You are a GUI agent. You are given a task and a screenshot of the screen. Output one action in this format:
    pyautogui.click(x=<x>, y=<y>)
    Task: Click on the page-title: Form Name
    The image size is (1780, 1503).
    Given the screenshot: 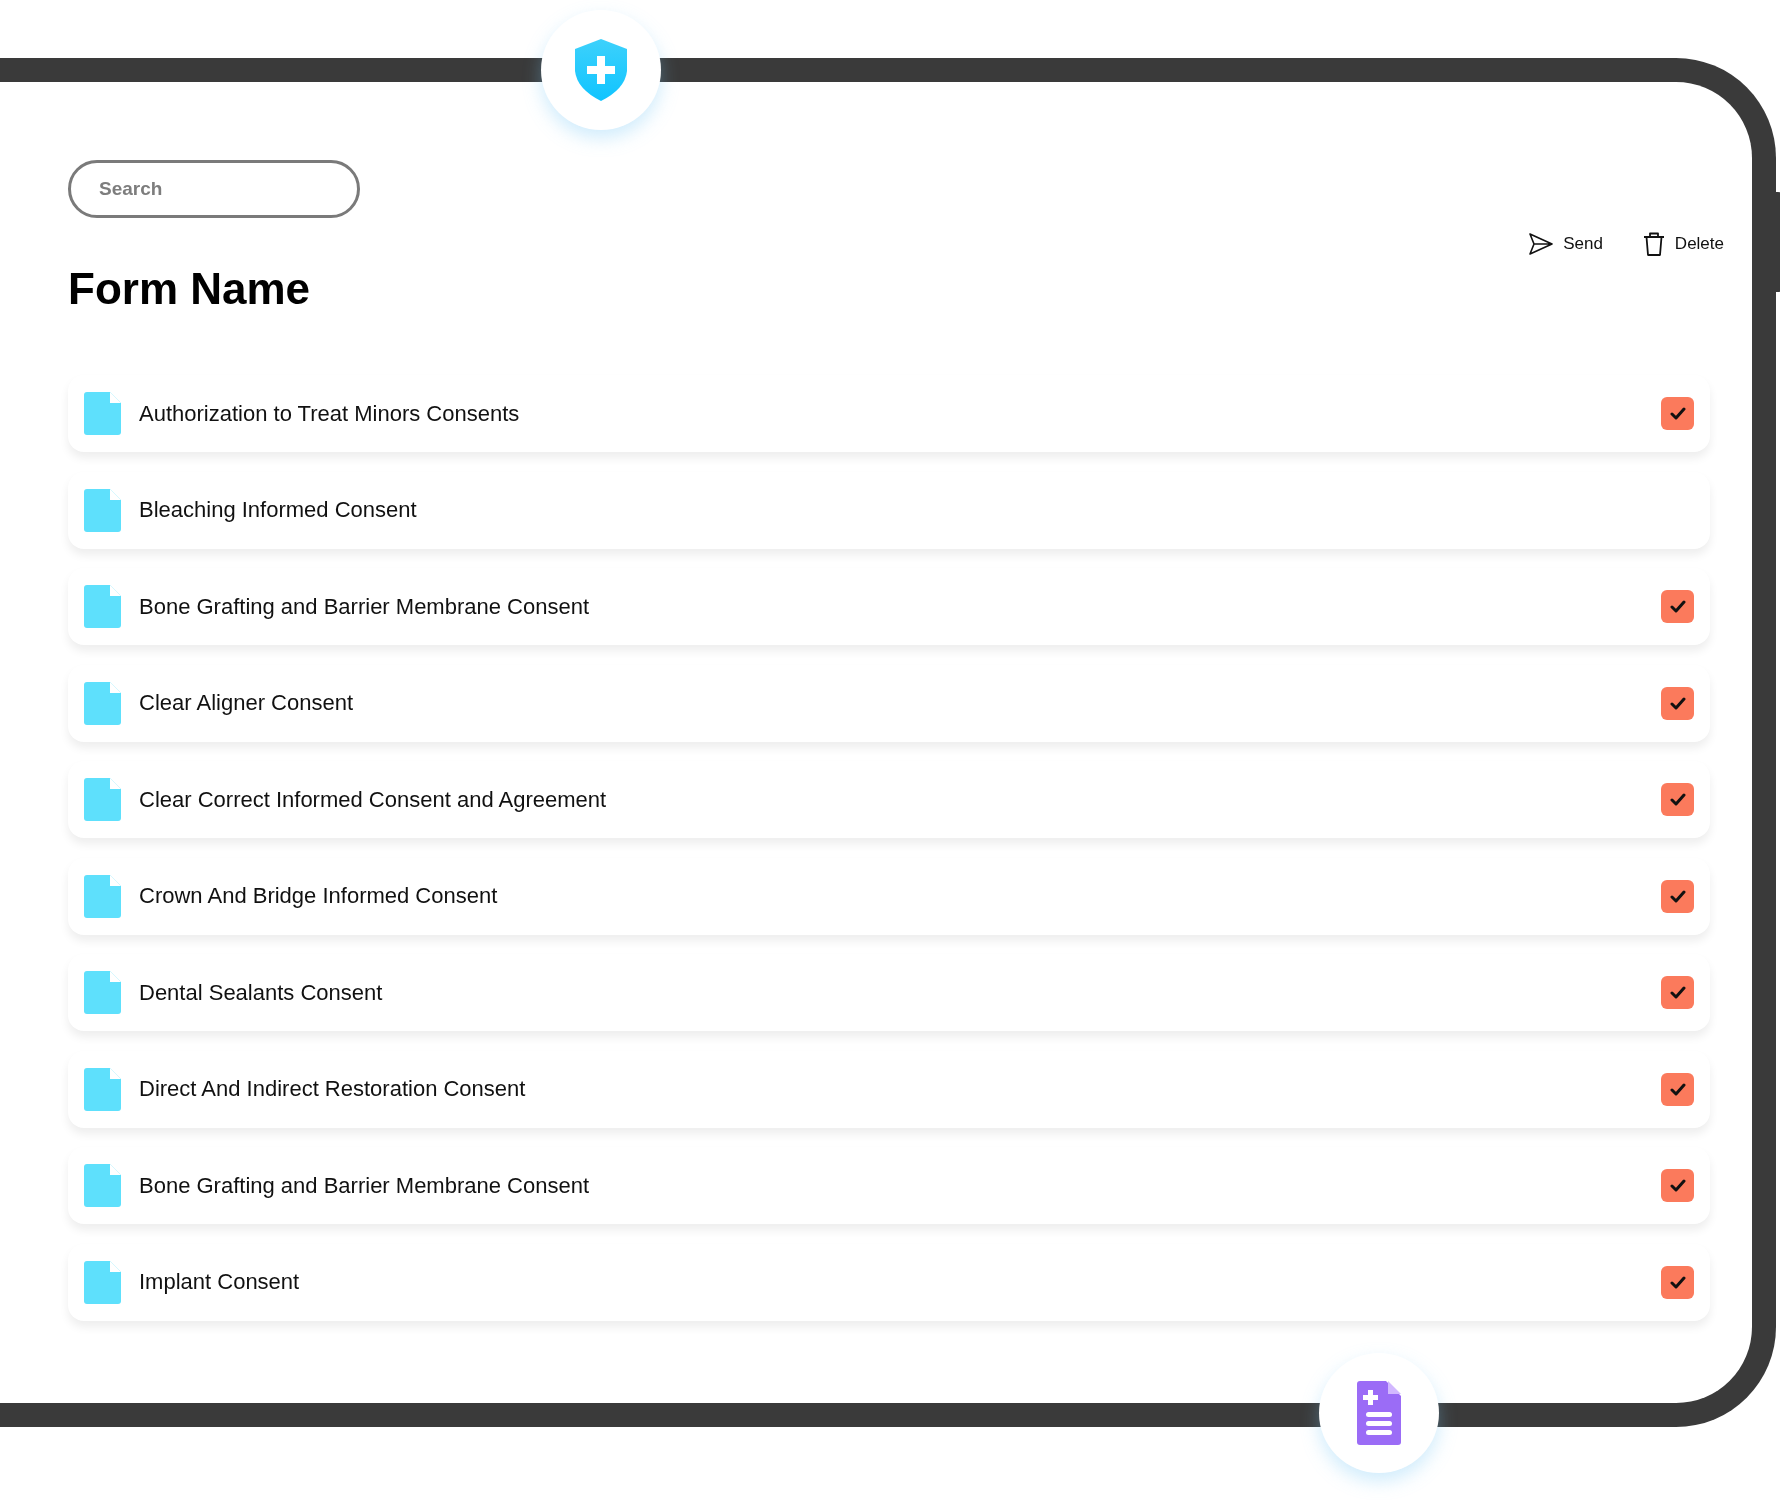 What is the action you would take?
    pyautogui.click(x=189, y=289)
    